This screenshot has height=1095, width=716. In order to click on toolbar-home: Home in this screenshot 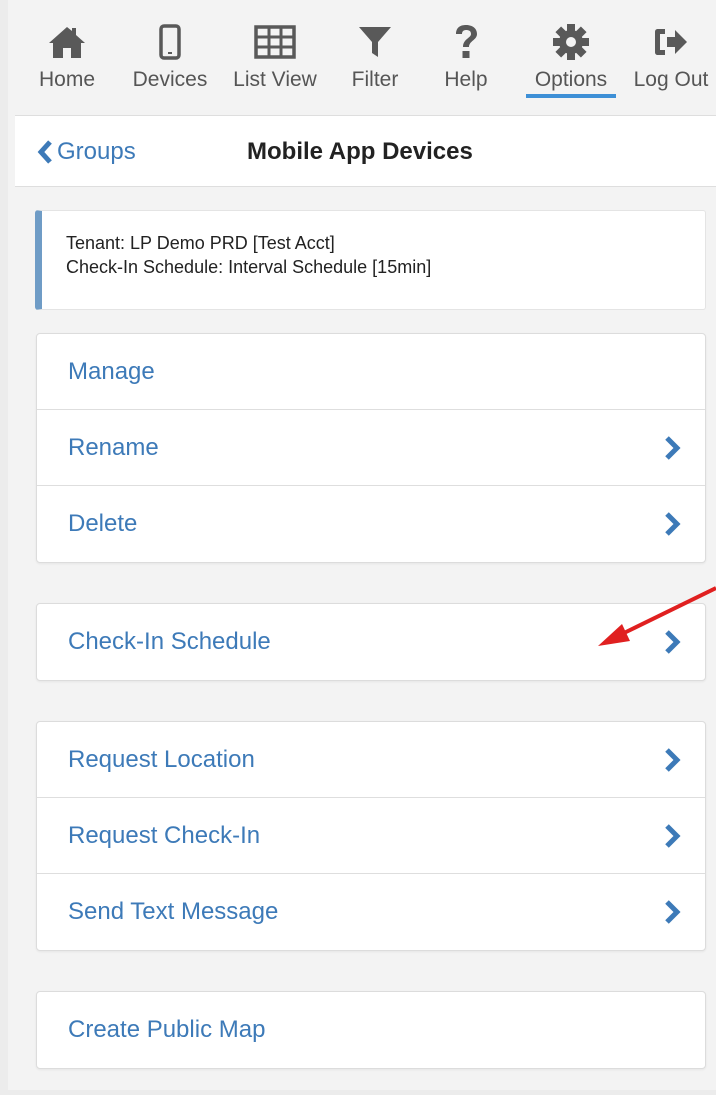, I will do `click(67, 63)`.